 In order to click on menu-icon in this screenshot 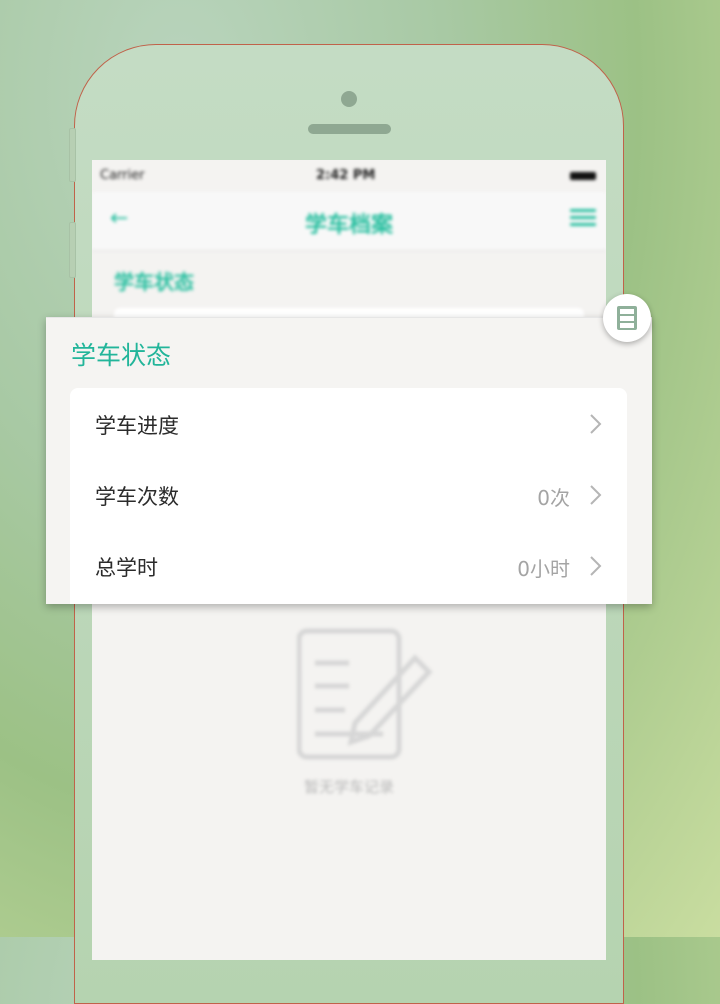, I will do `click(583, 219)`.